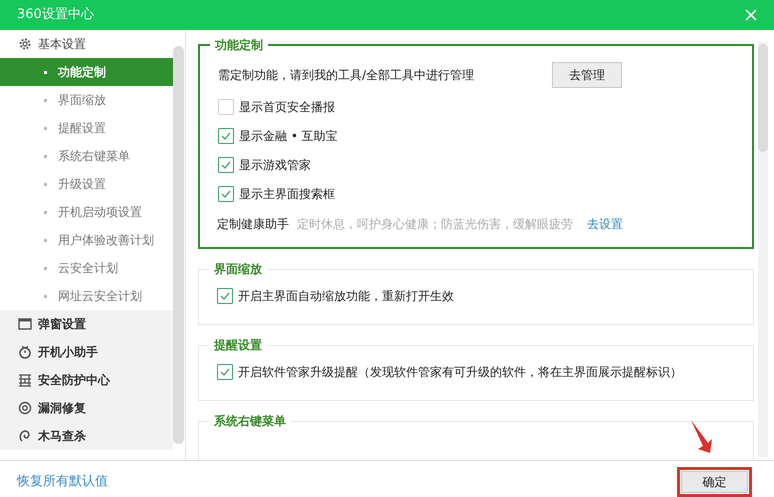  Describe the element at coordinates (86, 100) in the screenshot. I see `sidebar-item: 界面缩放` at that location.